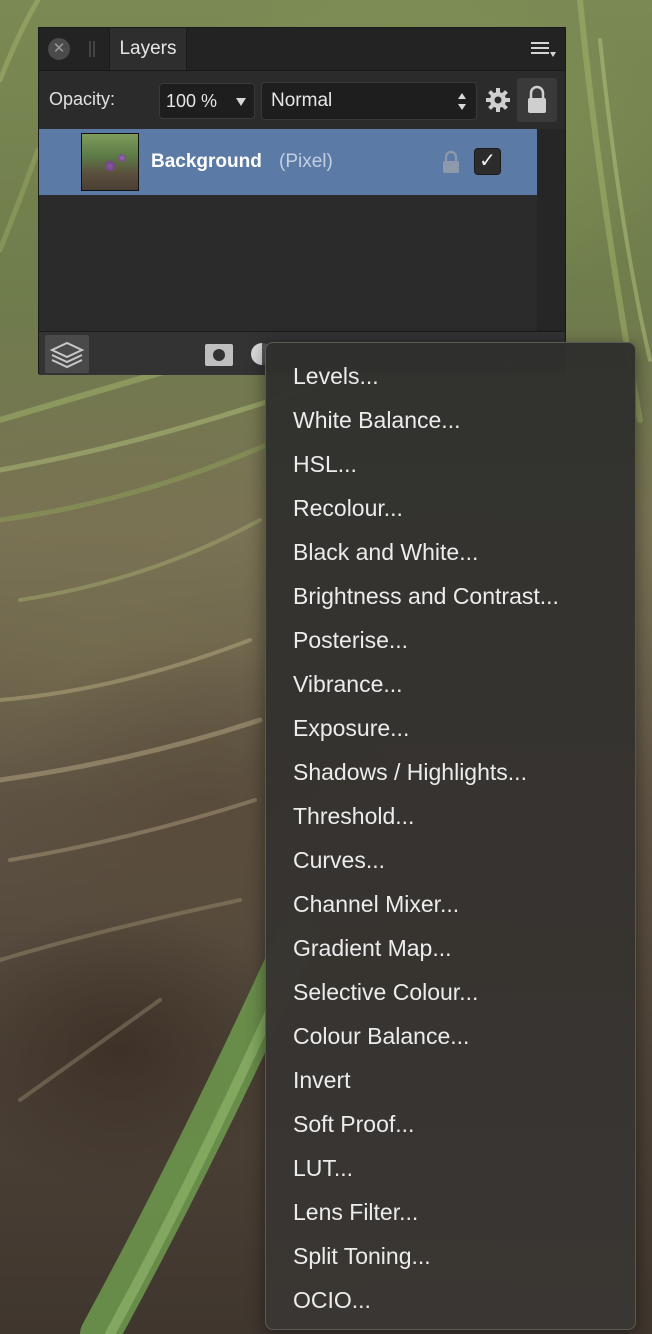 The width and height of the screenshot is (652, 1334). Describe the element at coordinates (450, 1080) in the screenshot. I see `menu-item-invert: Invert` at that location.